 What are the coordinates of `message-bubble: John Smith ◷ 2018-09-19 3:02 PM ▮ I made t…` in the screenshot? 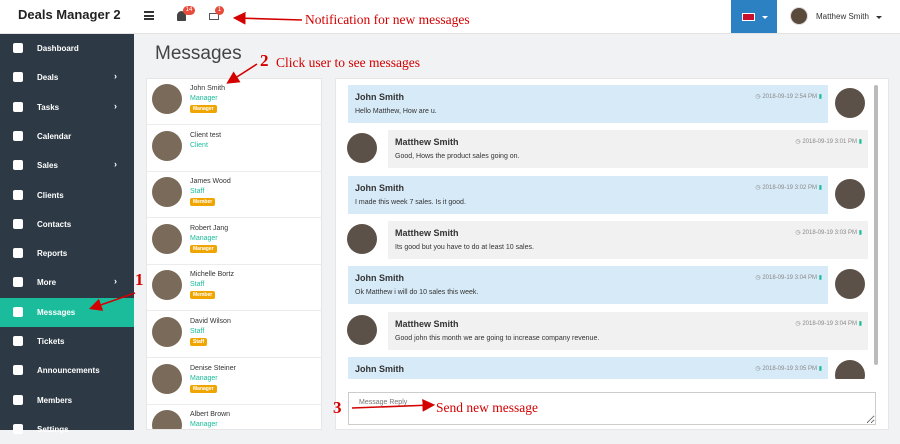 It's located at (588, 194).